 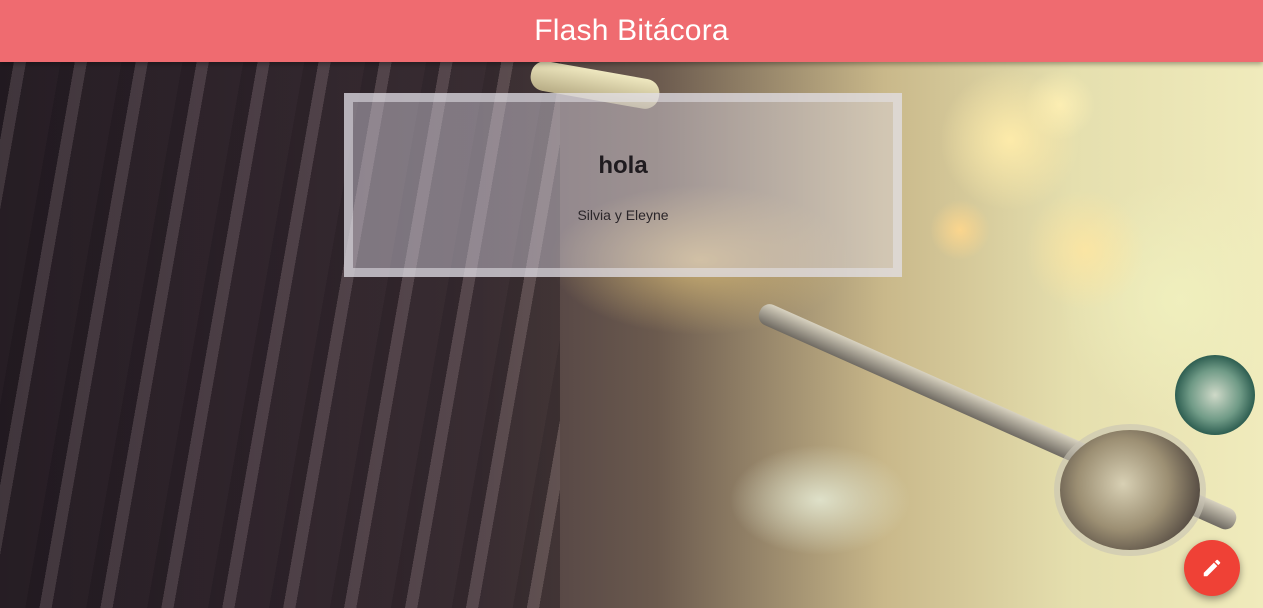 What do you see at coordinates (1130, 490) in the screenshot?
I see `background-lamp` at bounding box center [1130, 490].